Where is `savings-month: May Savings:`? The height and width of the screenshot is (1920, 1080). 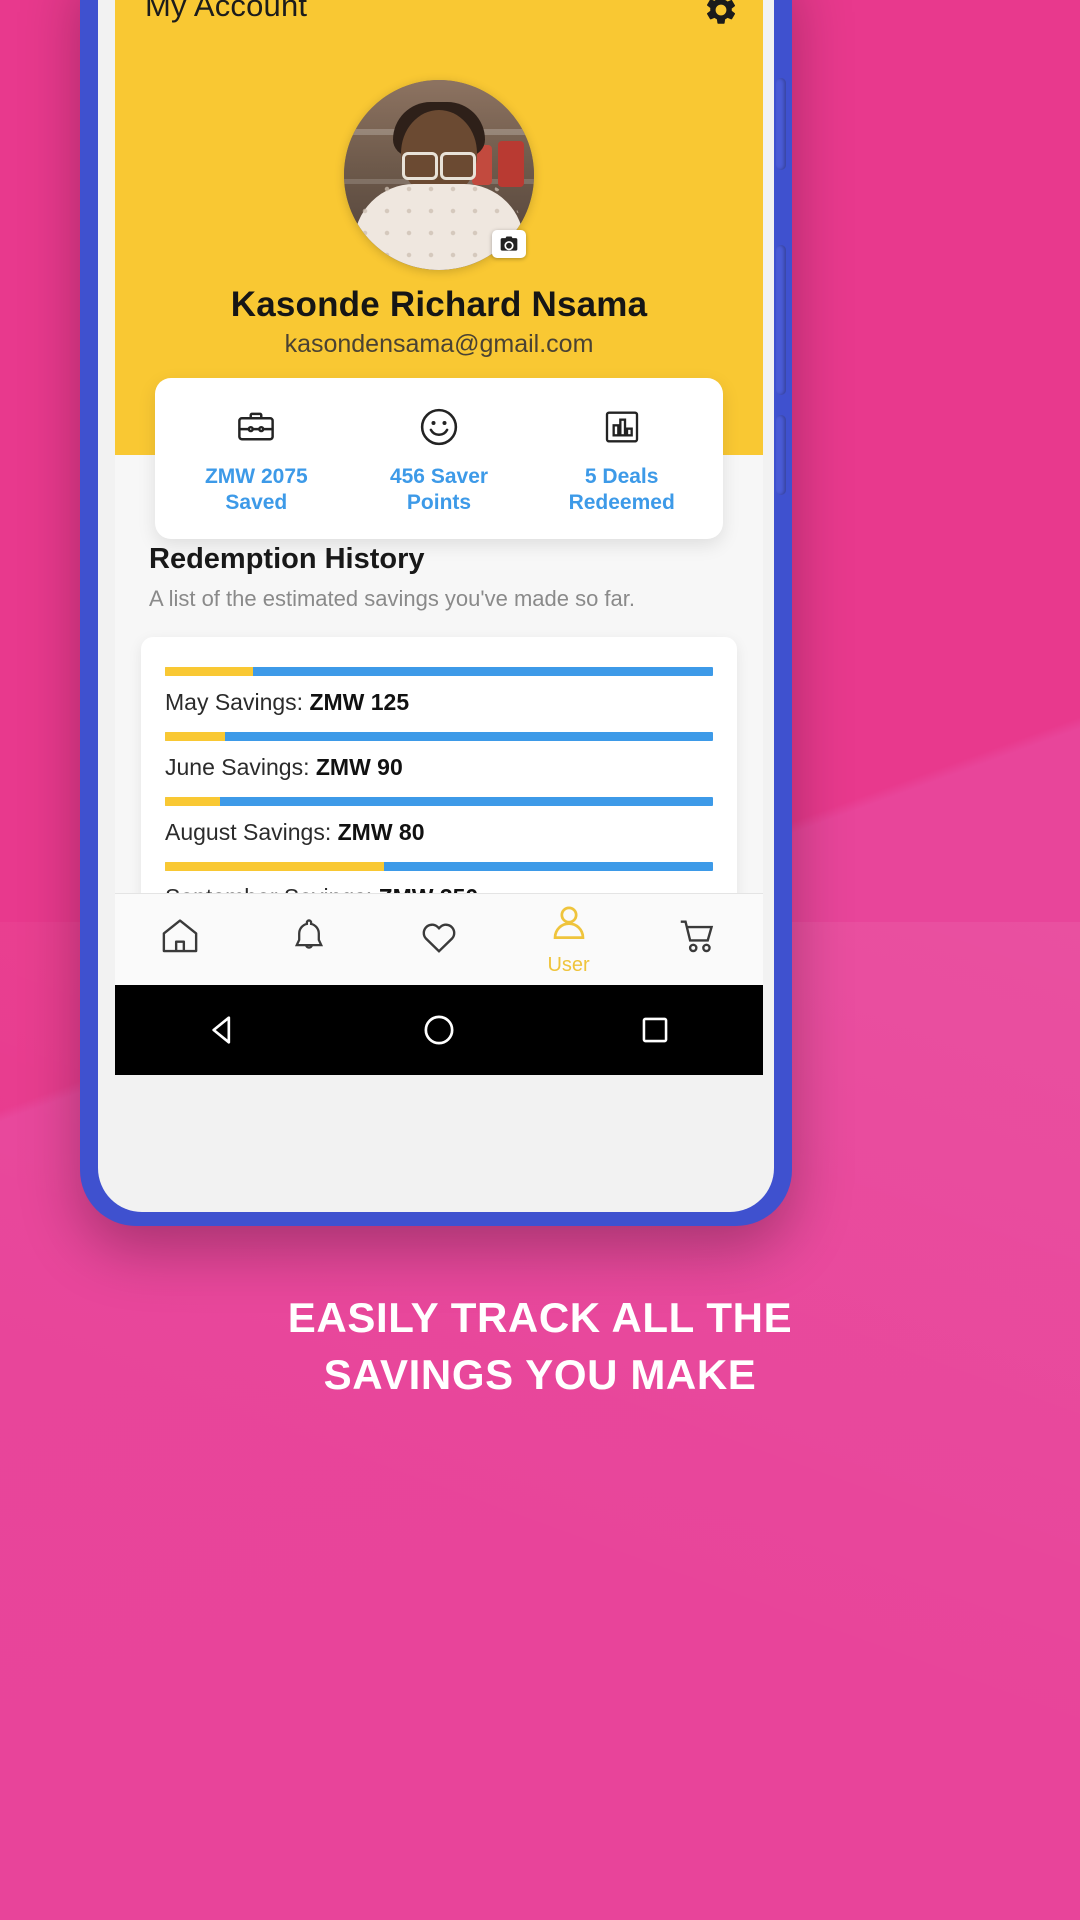
savings-month: May Savings: is located at coordinates (237, 702).